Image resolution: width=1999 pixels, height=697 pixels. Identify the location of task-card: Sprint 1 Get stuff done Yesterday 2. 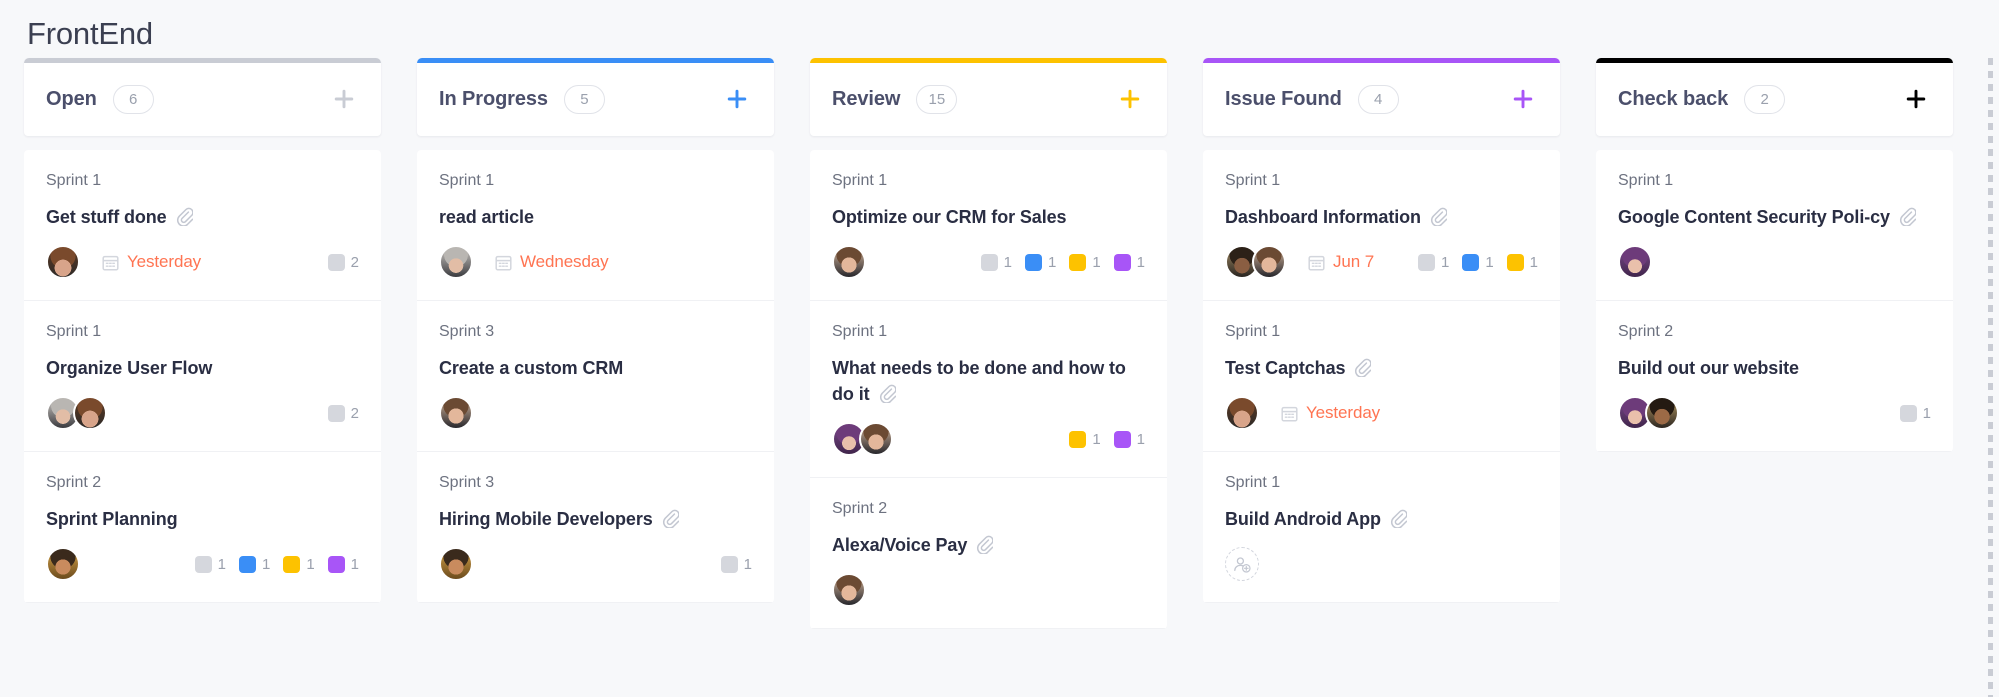
(202, 225).